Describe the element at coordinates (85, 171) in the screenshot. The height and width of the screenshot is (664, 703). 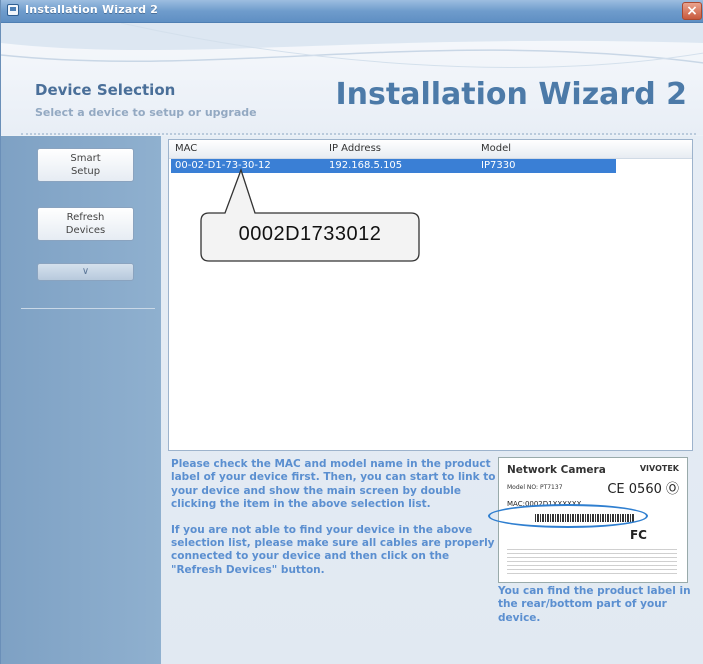
I see `smart-setup-label-line2: Setup` at that location.